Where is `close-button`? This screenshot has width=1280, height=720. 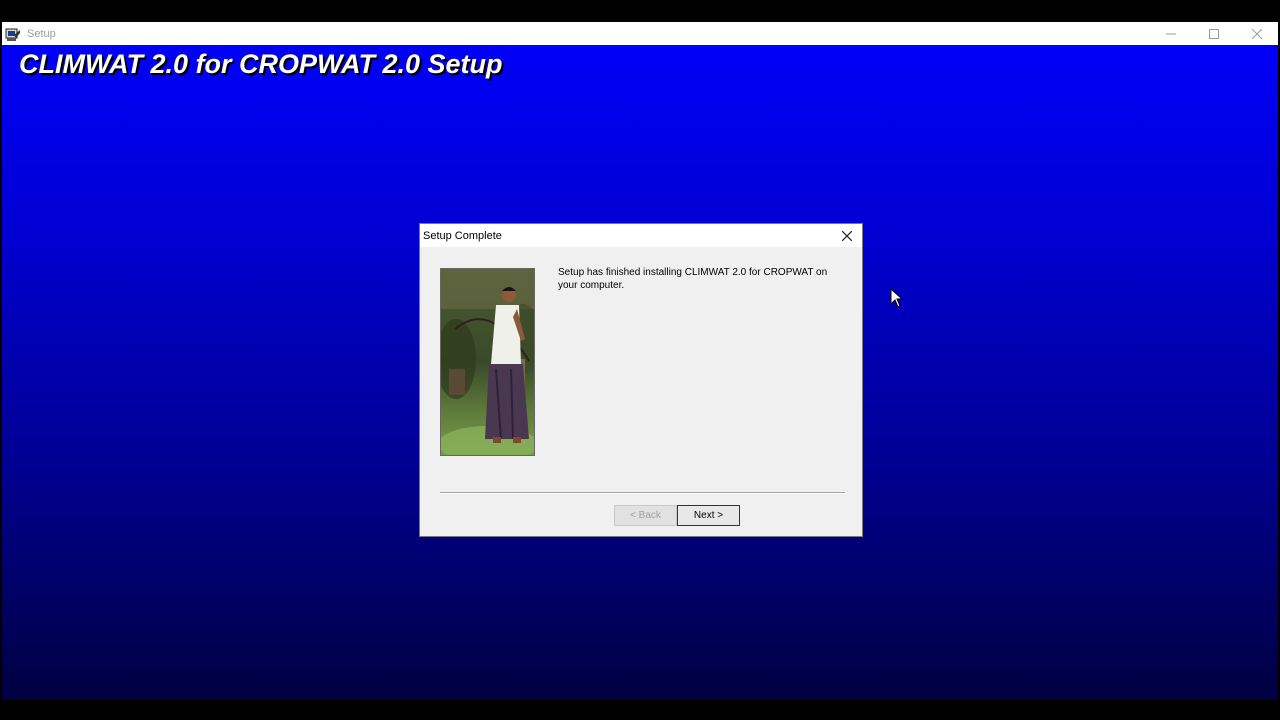
close-button is located at coordinates (1256, 33).